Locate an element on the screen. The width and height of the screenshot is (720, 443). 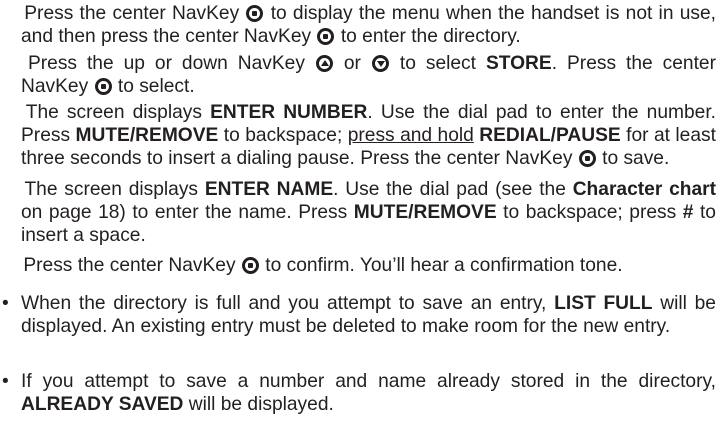
step-number: 3. is located at coordinates (9, 112).